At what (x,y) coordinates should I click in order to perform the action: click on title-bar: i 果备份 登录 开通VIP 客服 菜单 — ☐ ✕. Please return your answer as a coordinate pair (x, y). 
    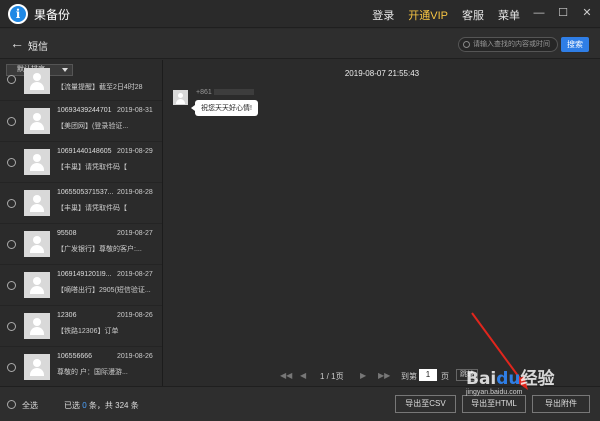
    Looking at the image, I should click on (300, 14).